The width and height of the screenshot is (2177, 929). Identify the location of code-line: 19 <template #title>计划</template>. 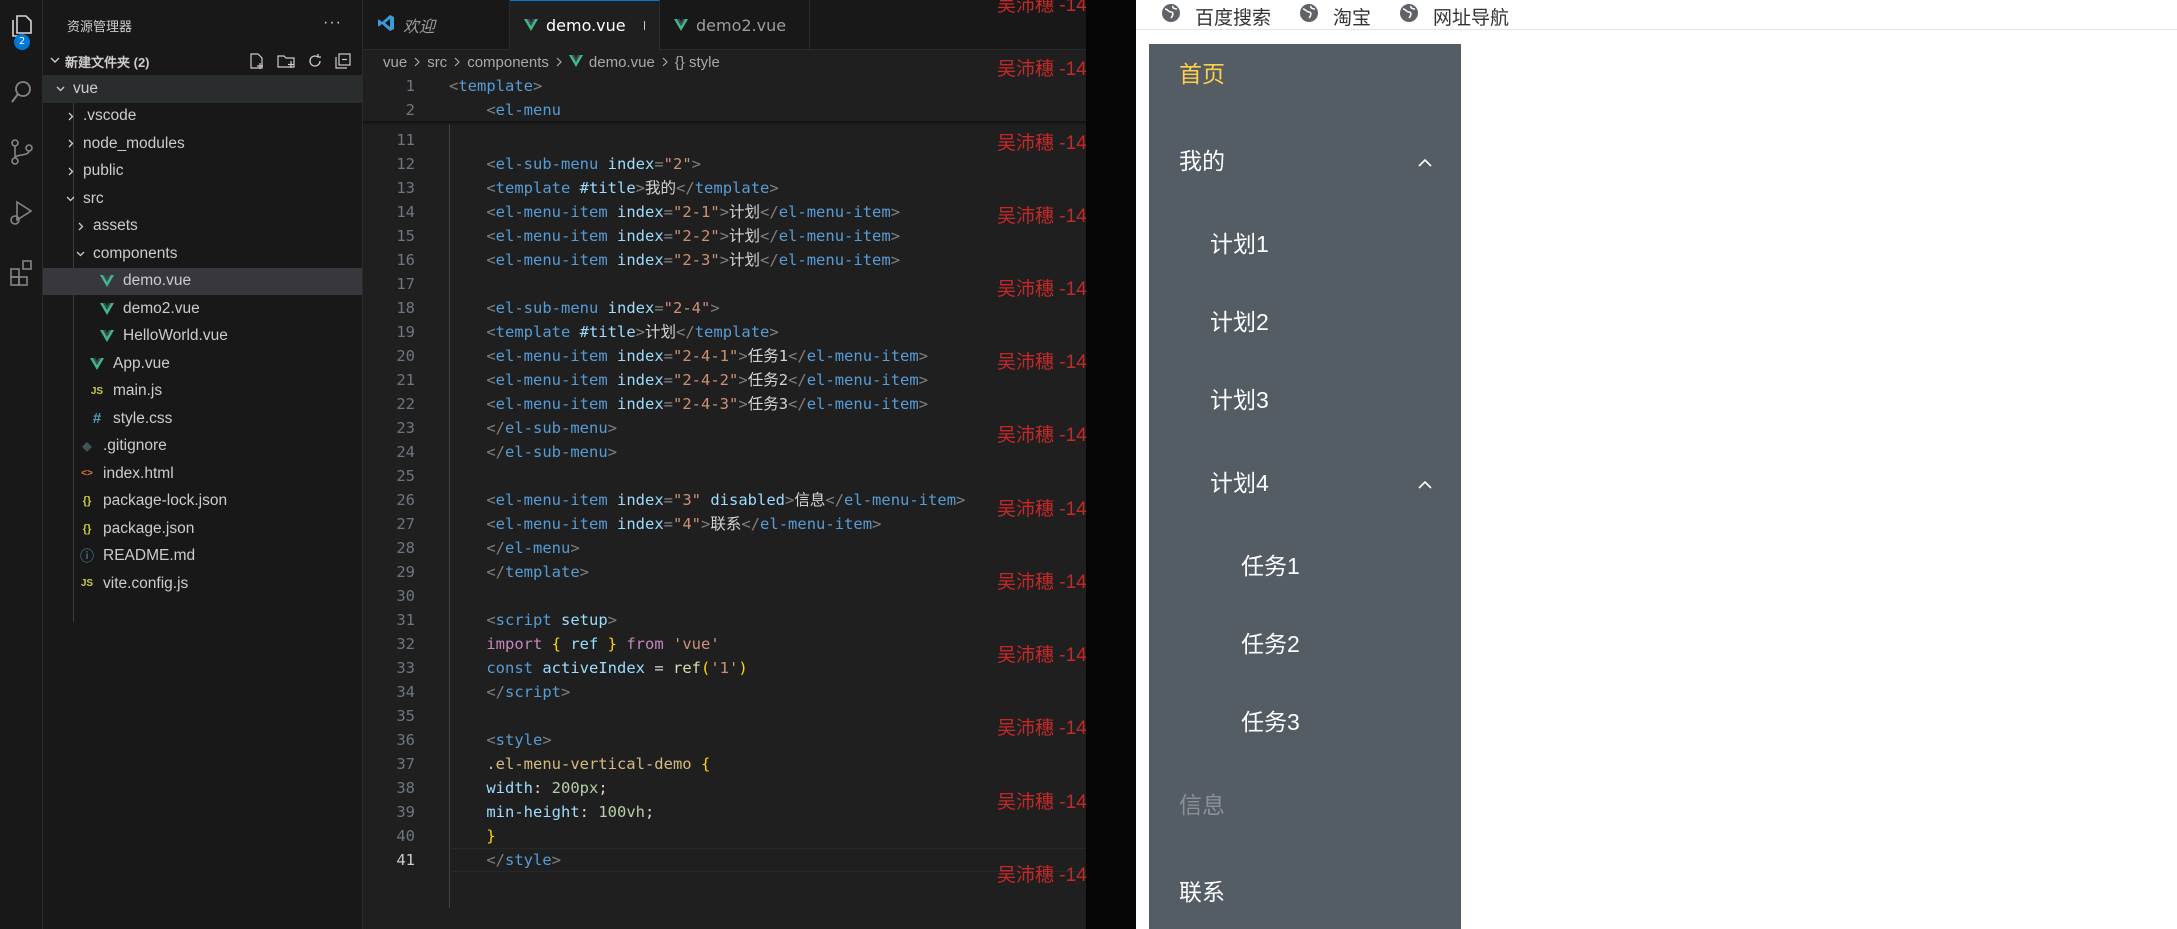
(724, 332).